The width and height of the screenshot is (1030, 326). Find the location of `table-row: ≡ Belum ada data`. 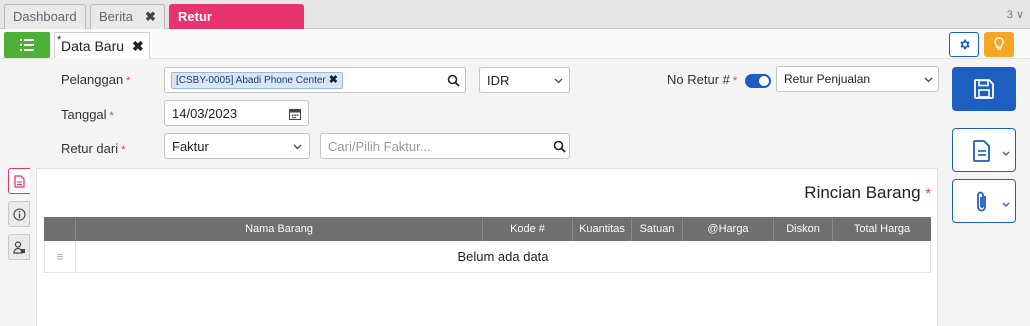

table-row: ≡ Belum ada data is located at coordinates (487, 257).